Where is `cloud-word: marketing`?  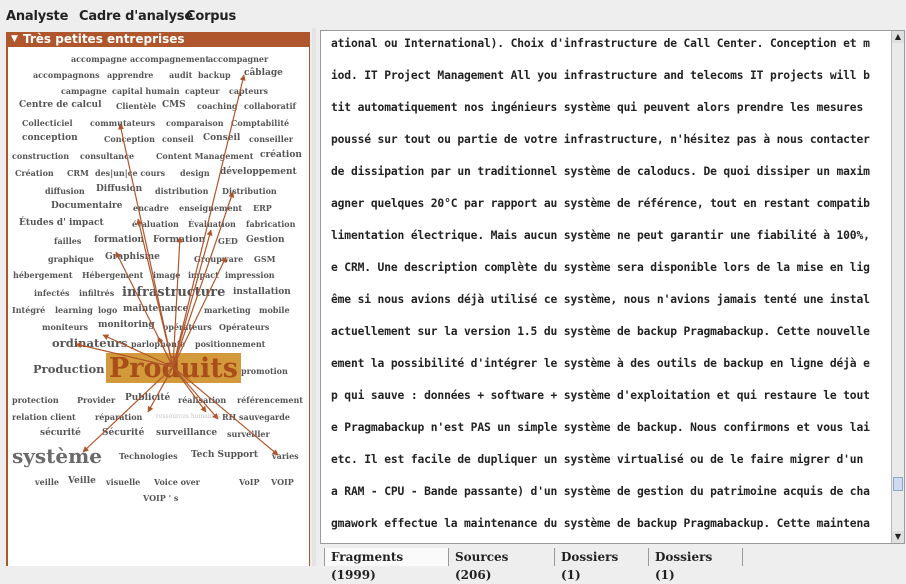
cloud-word: marketing is located at coordinates (227, 310).